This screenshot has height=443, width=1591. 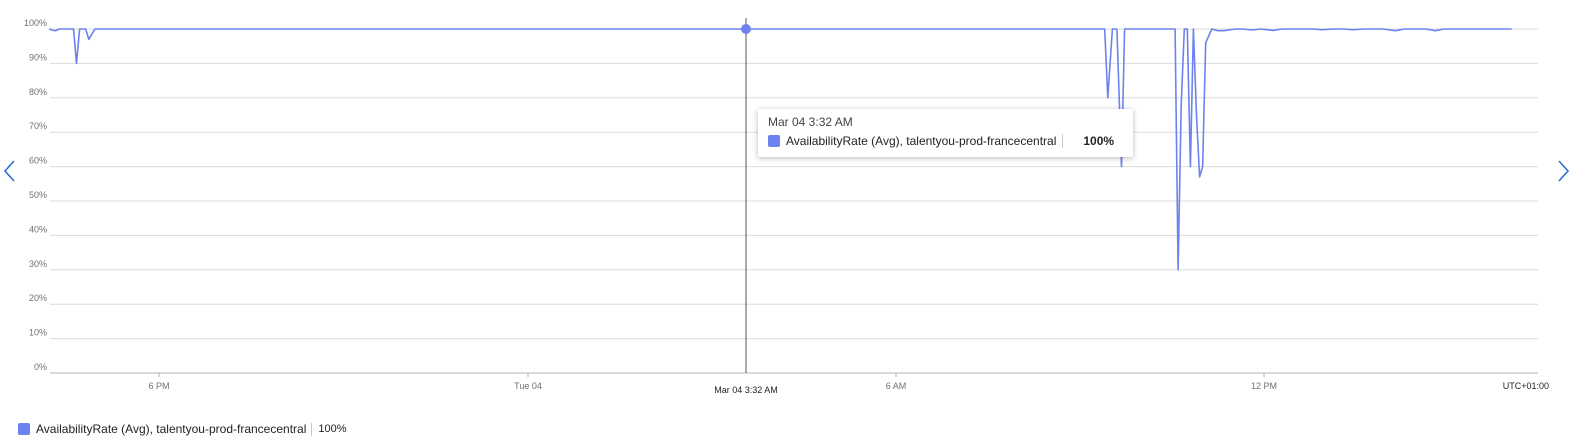 I want to click on cursor-axis-label: Mar 04 3:32 AM, so click(x=746, y=390).